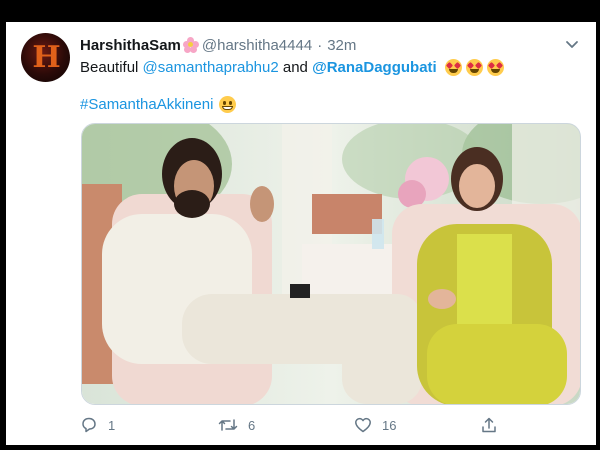 This screenshot has width=600, height=450. Describe the element at coordinates (97, 425) in the screenshot. I see `reply-action: 1` at that location.